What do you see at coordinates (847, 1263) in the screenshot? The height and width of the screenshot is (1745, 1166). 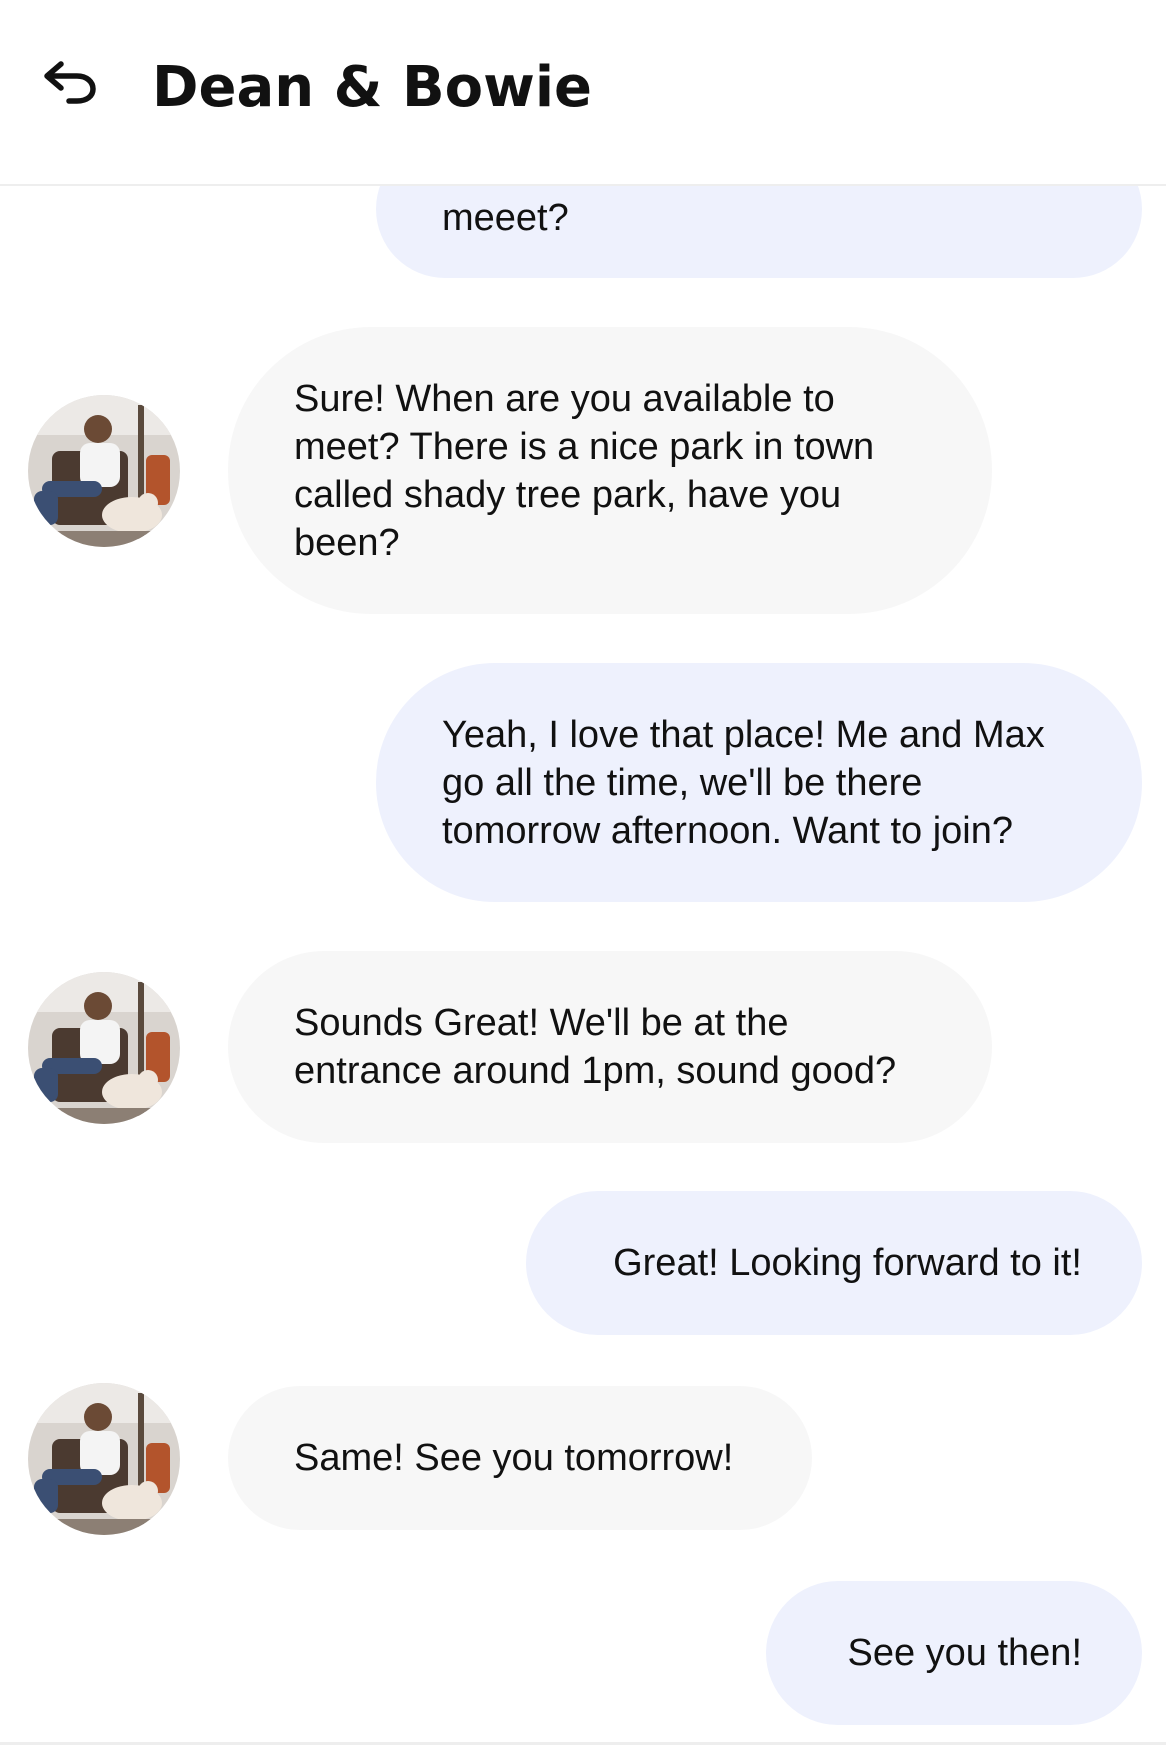 I see `message-text: Great! Looking forward to it!` at bounding box center [847, 1263].